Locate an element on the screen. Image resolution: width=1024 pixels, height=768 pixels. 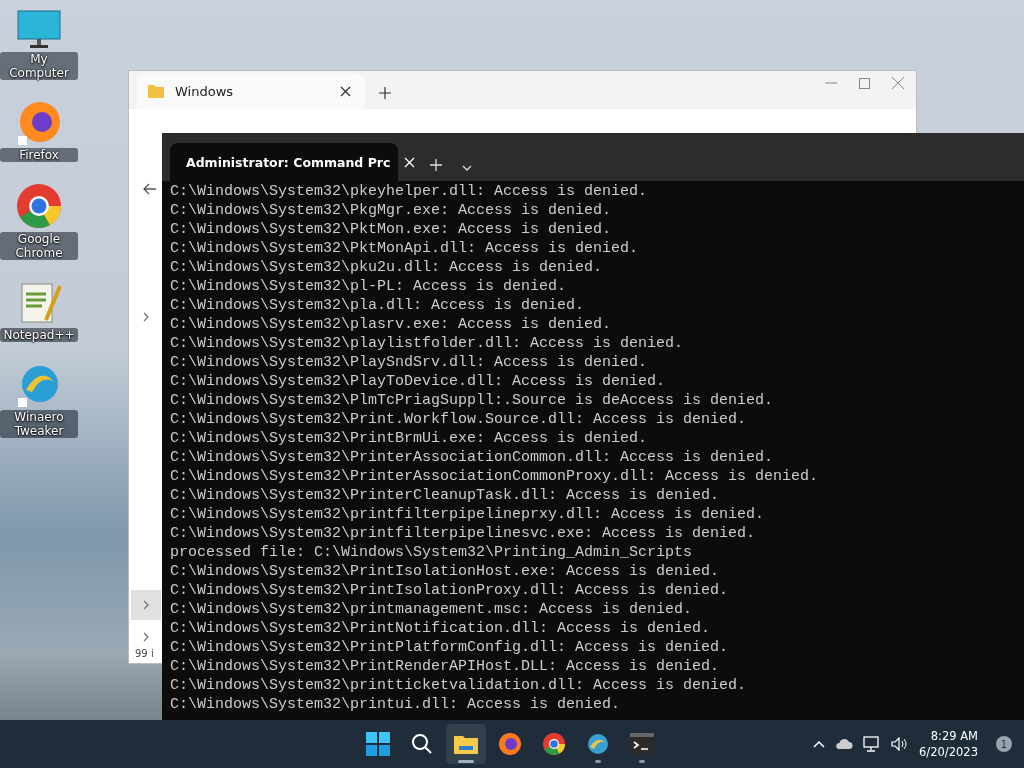
time-text: 8:29 AM is located at coordinates (954, 736).